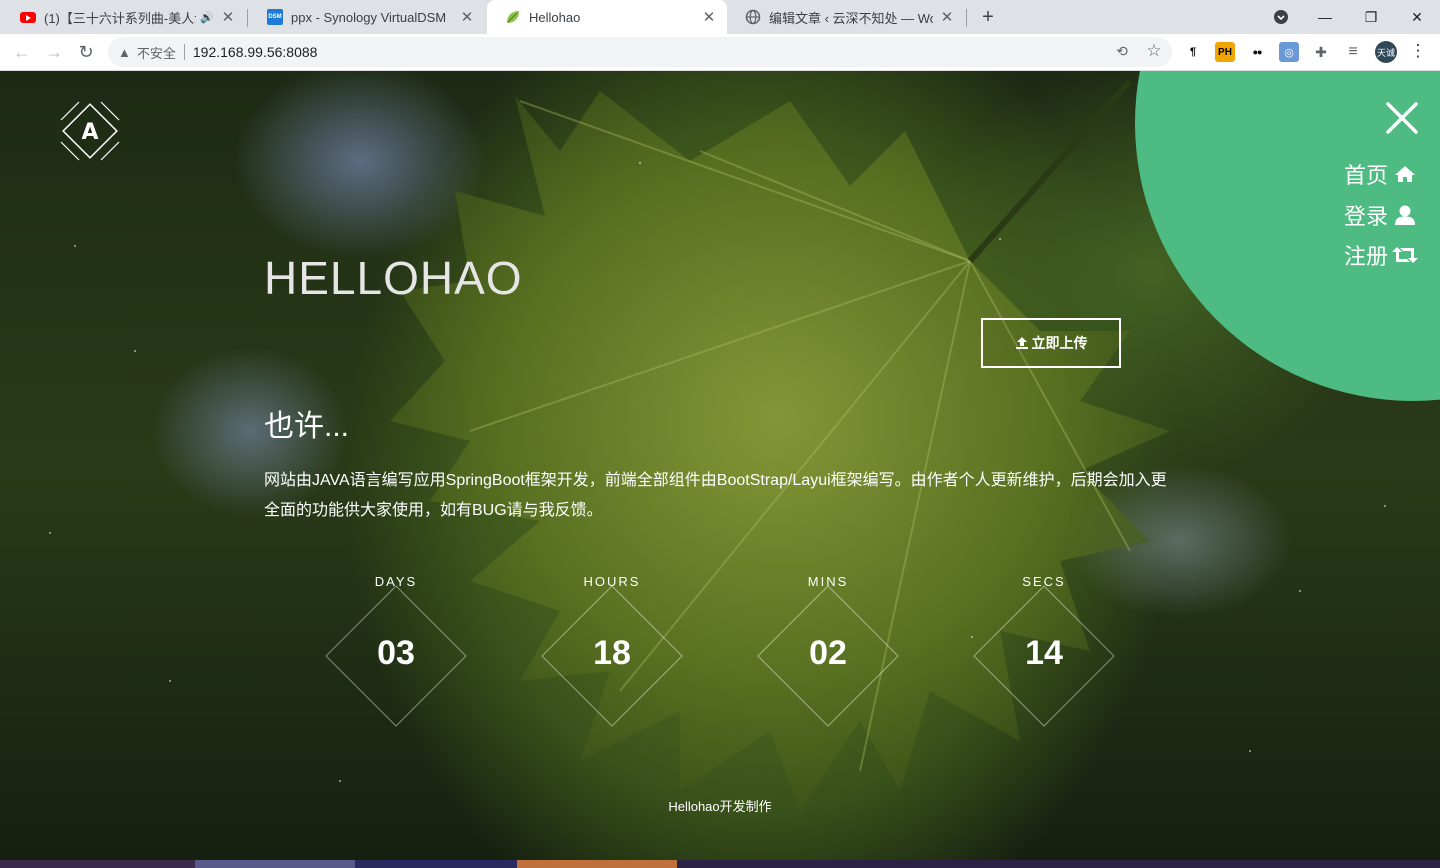 This screenshot has height=868, width=1440. Describe the element at coordinates (1154, 51) in the screenshot. I see `bookmark-star-icon: ☆` at that location.